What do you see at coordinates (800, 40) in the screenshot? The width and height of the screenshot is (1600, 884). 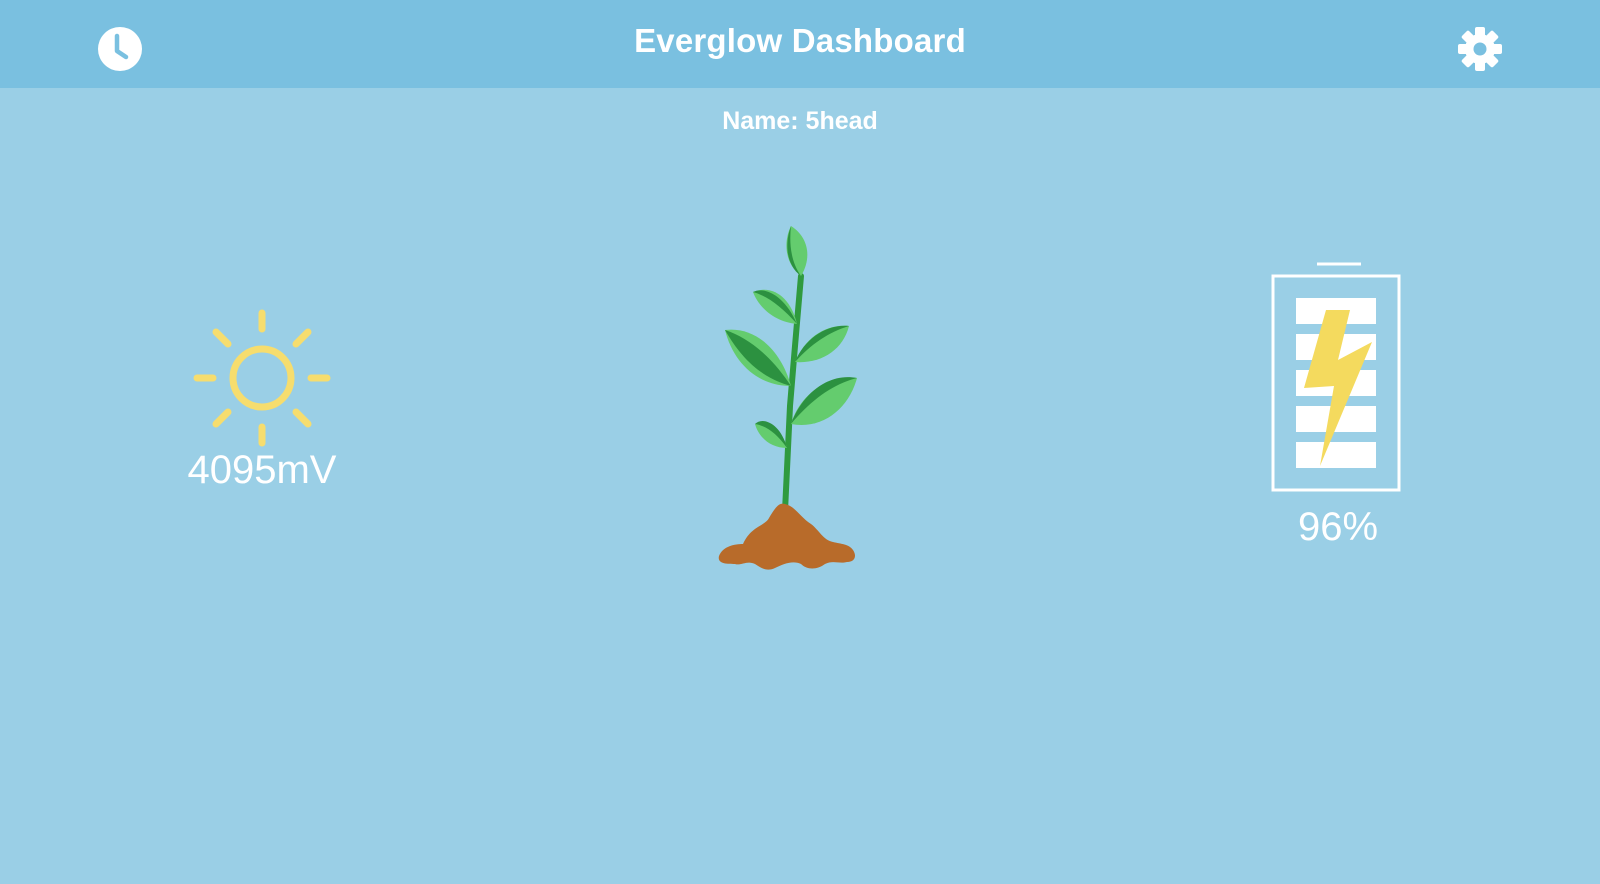 I see `page-title: Everglow Dashboard` at bounding box center [800, 40].